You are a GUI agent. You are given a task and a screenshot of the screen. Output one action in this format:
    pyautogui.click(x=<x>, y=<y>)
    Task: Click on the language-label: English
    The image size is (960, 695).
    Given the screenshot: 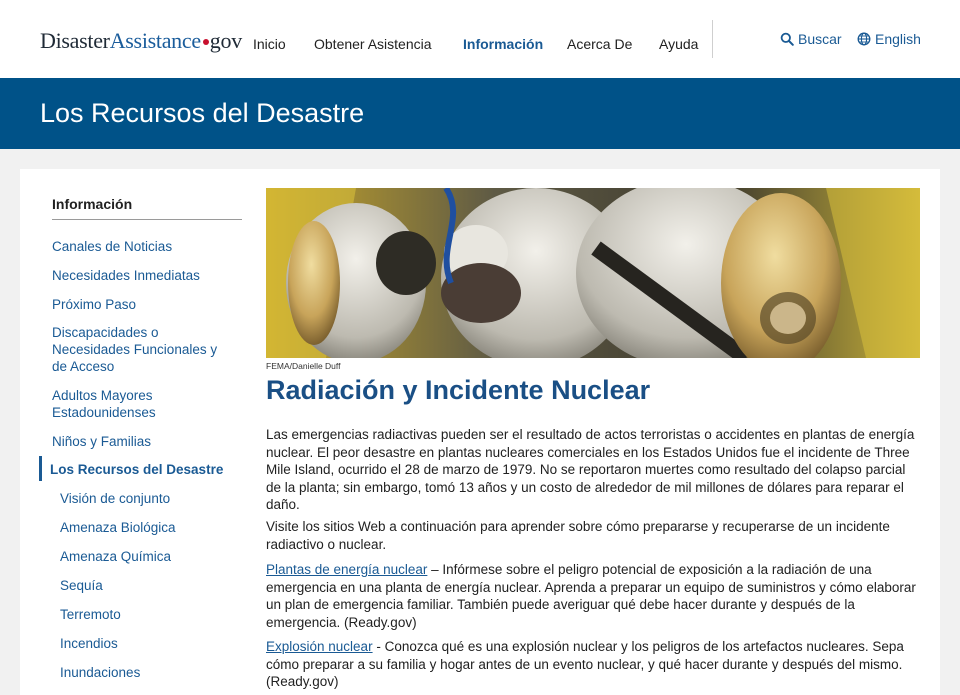 What is the action you would take?
    pyautogui.click(x=898, y=39)
    